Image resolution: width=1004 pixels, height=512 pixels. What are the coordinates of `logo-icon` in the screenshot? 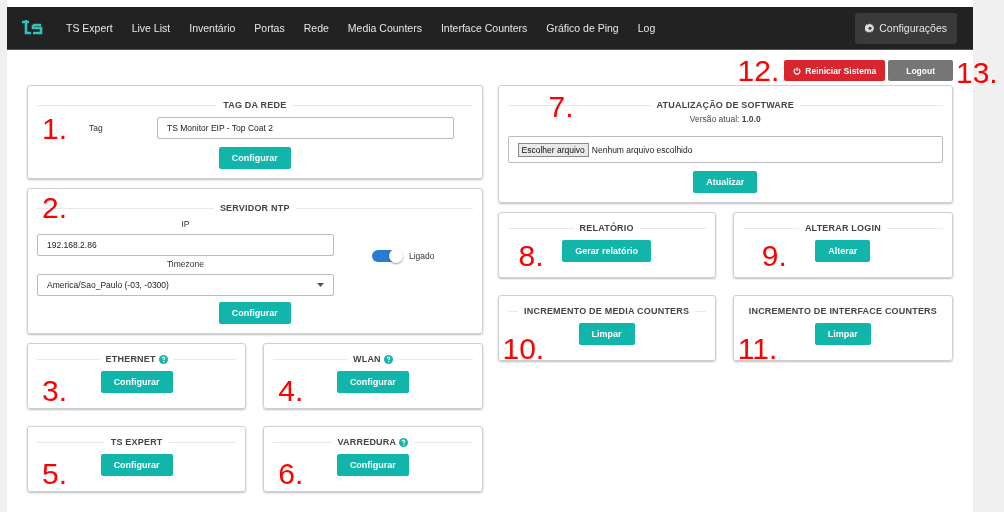 It's located at (32, 28).